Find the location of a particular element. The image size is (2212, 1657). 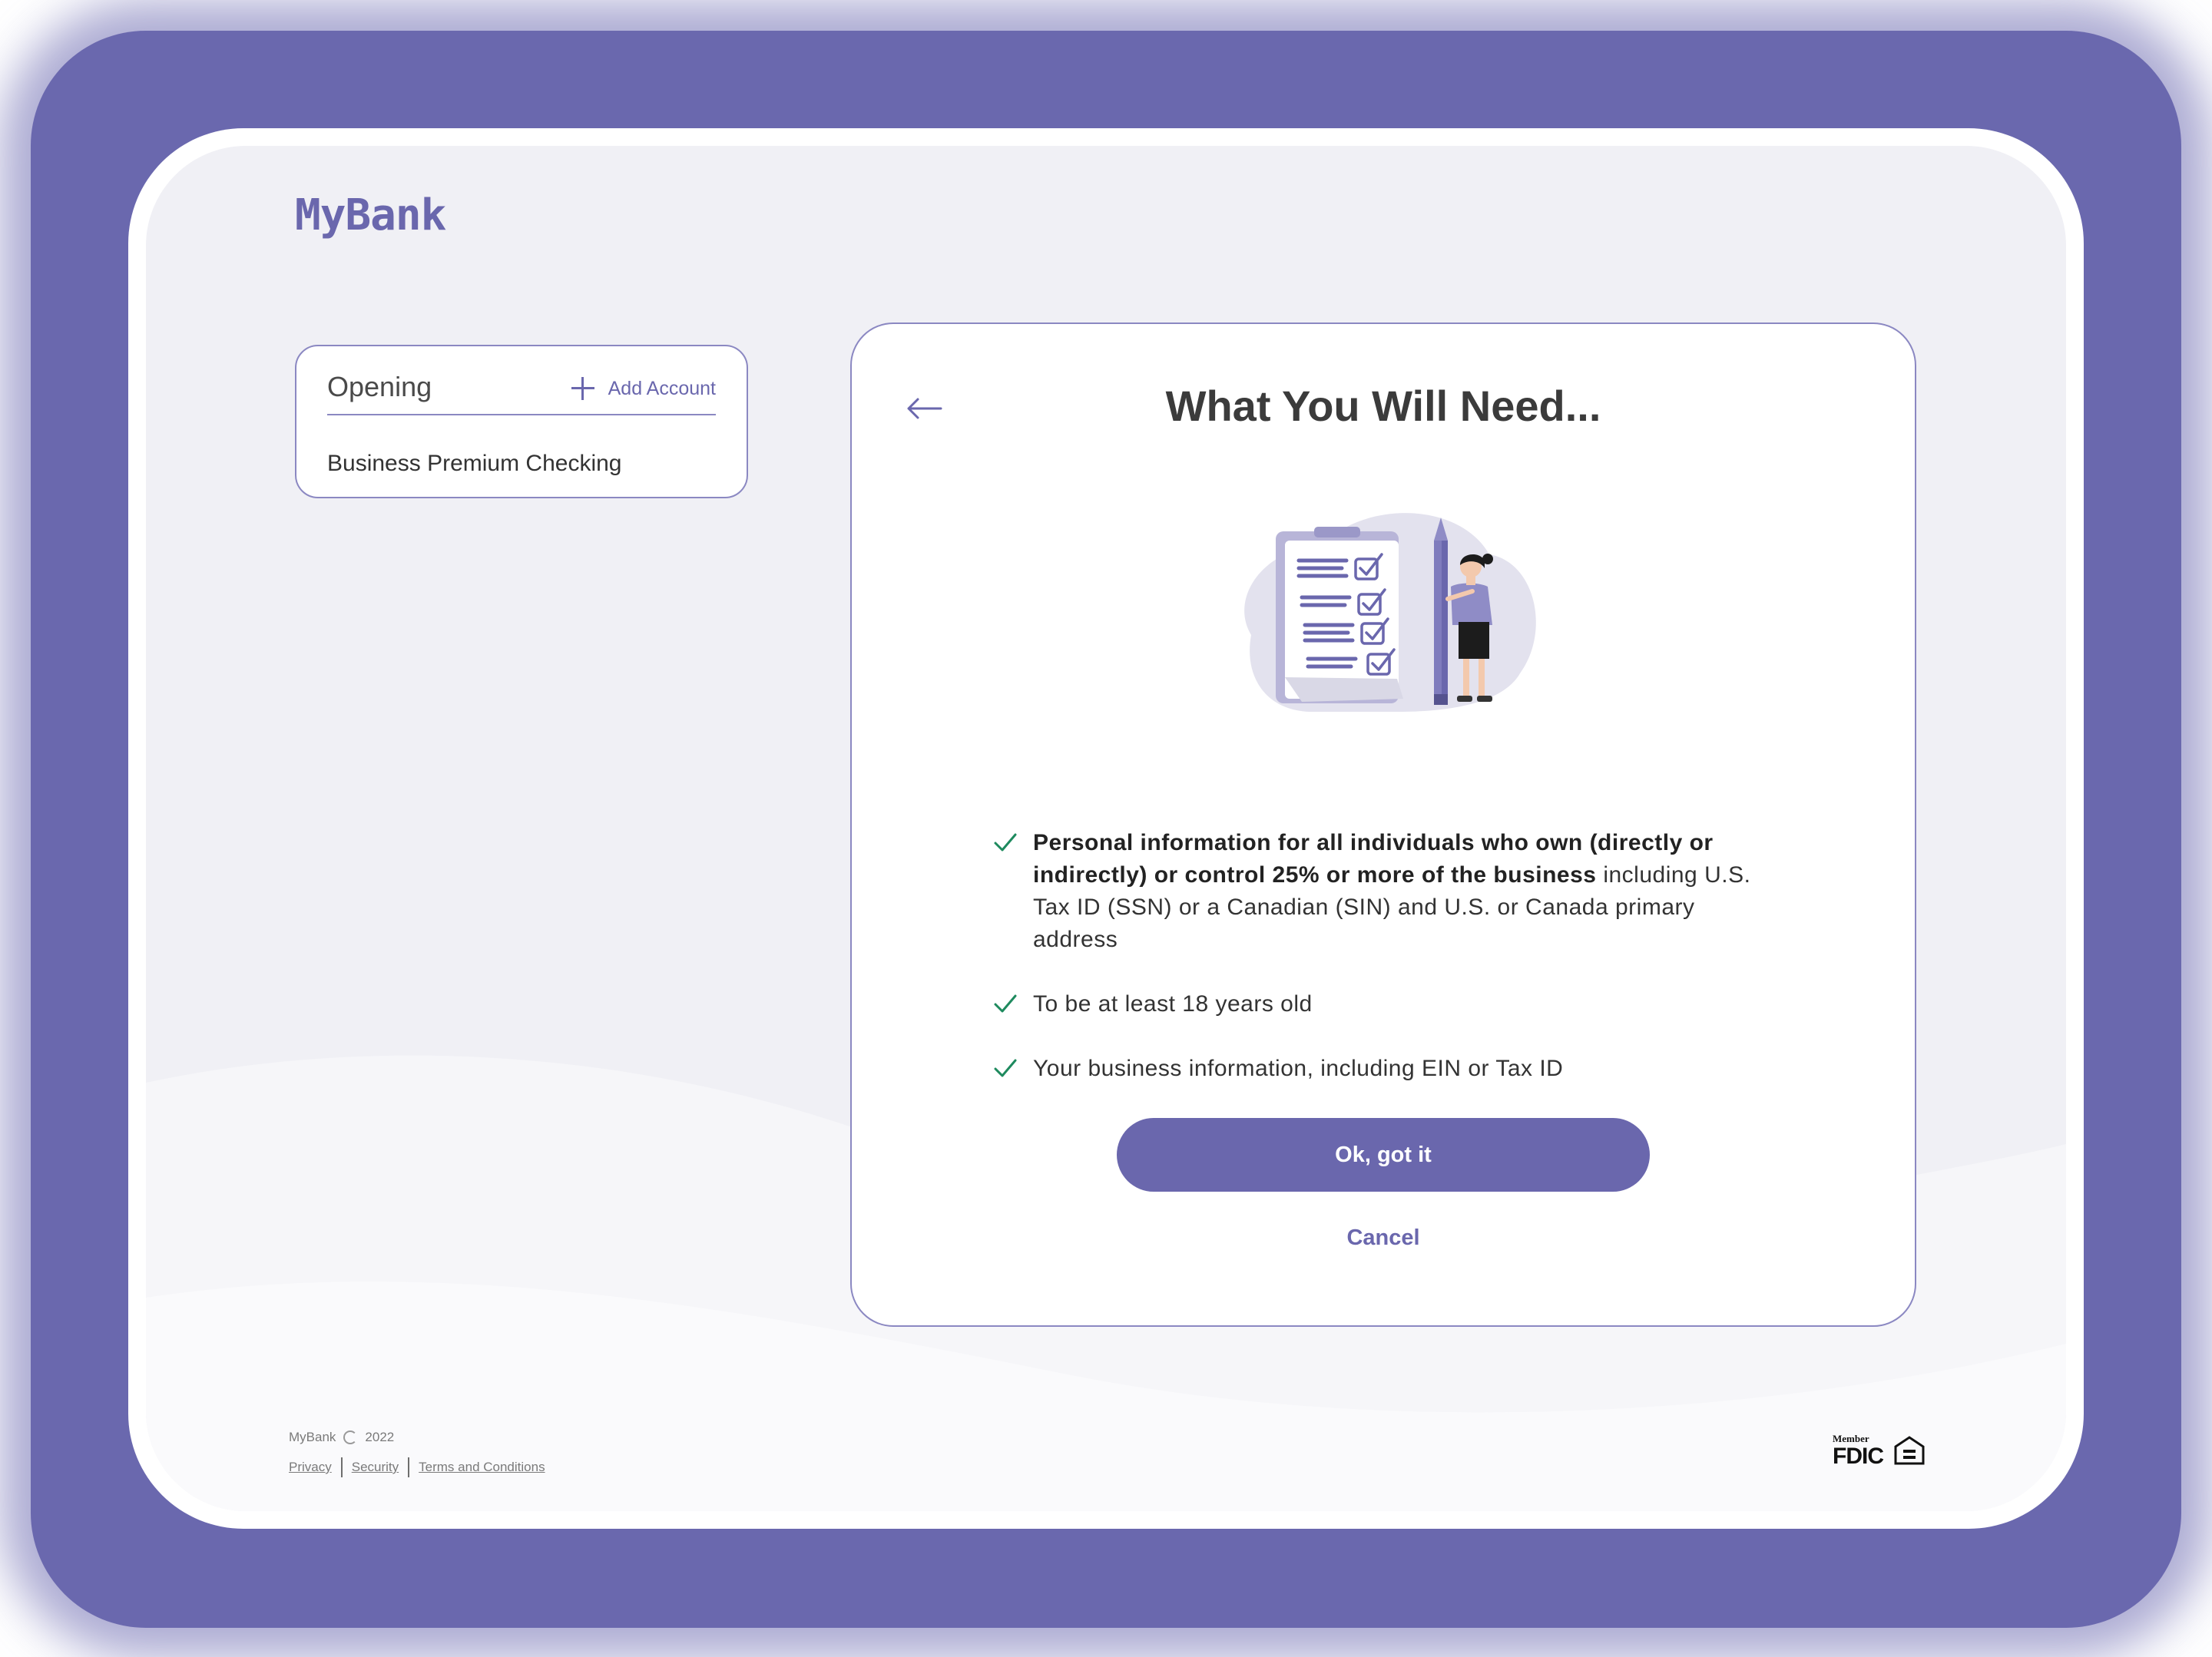

requirement-item: To be at least 18 years old is located at coordinates (1385, 1004).